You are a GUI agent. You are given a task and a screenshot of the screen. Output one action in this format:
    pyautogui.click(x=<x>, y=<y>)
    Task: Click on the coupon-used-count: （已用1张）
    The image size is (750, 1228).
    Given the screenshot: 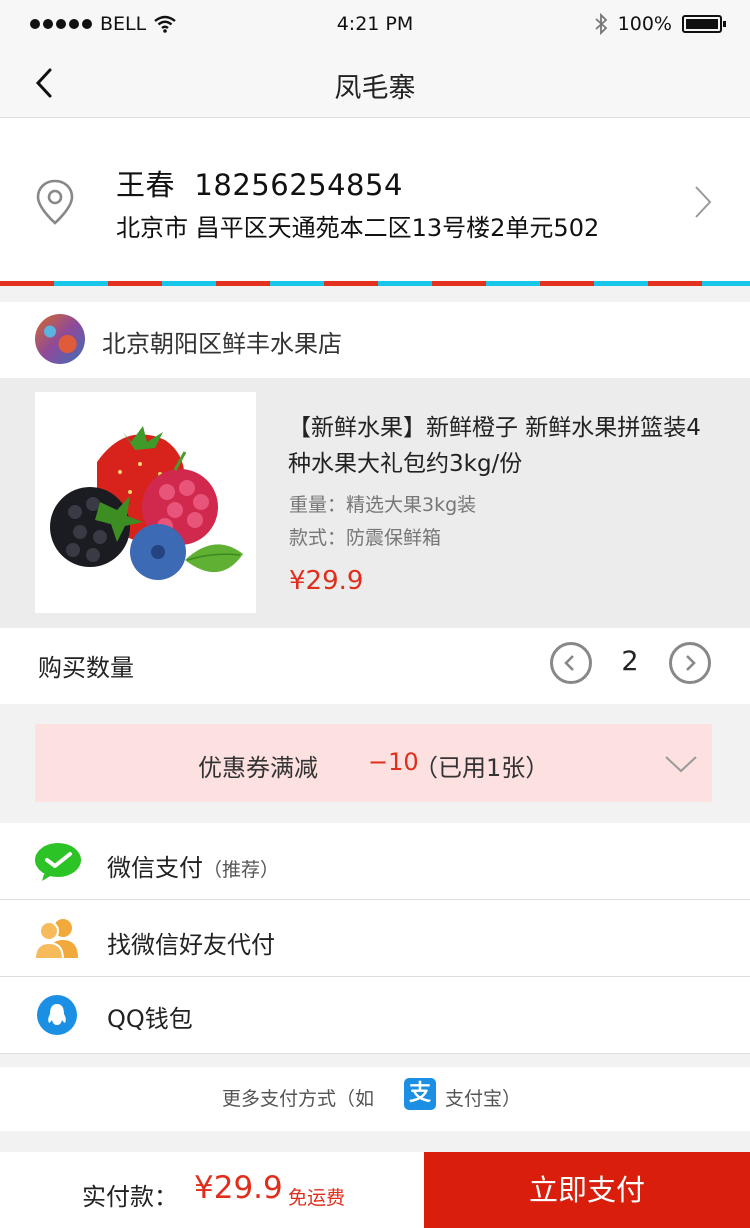 What is the action you would take?
    pyautogui.click(x=482, y=768)
    